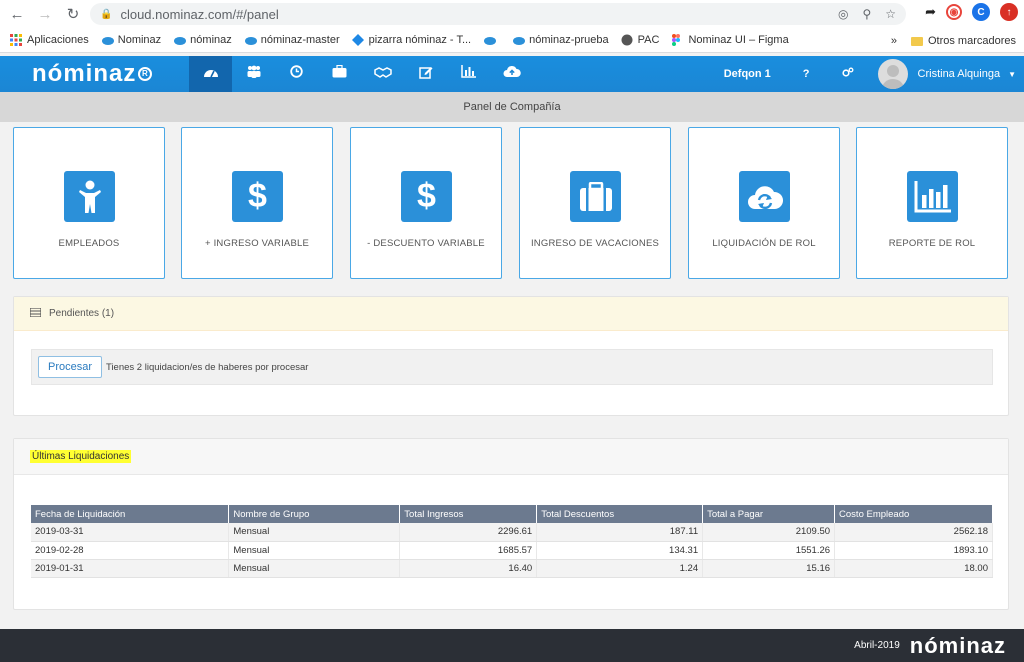 The image size is (1024, 662). I want to click on profile-icon: C, so click(981, 12).